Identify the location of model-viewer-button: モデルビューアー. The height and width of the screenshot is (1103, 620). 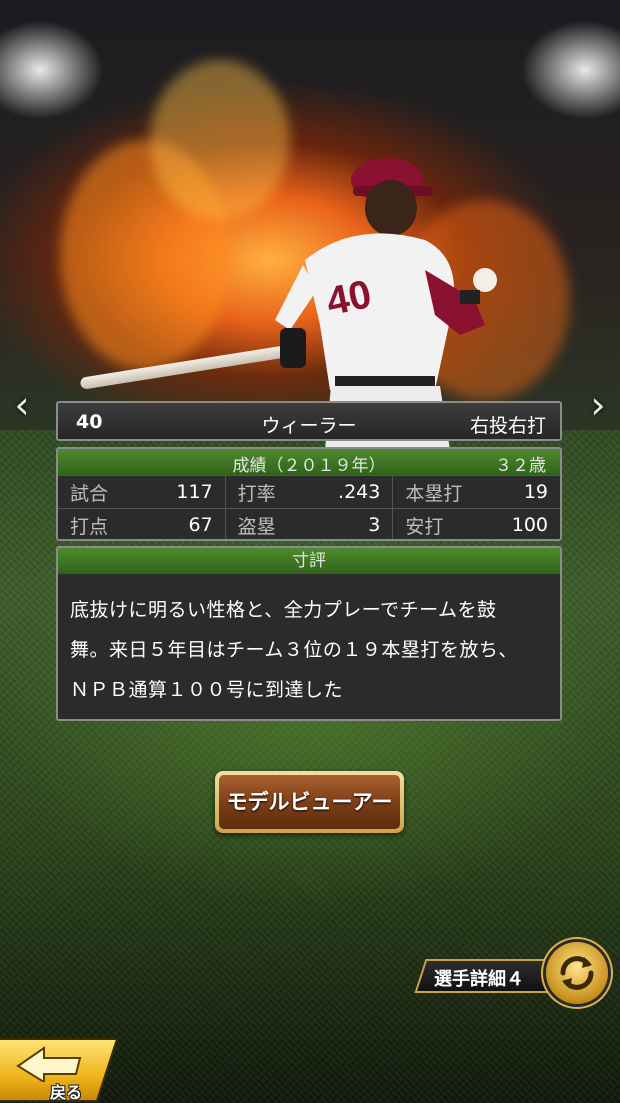
(309, 802).